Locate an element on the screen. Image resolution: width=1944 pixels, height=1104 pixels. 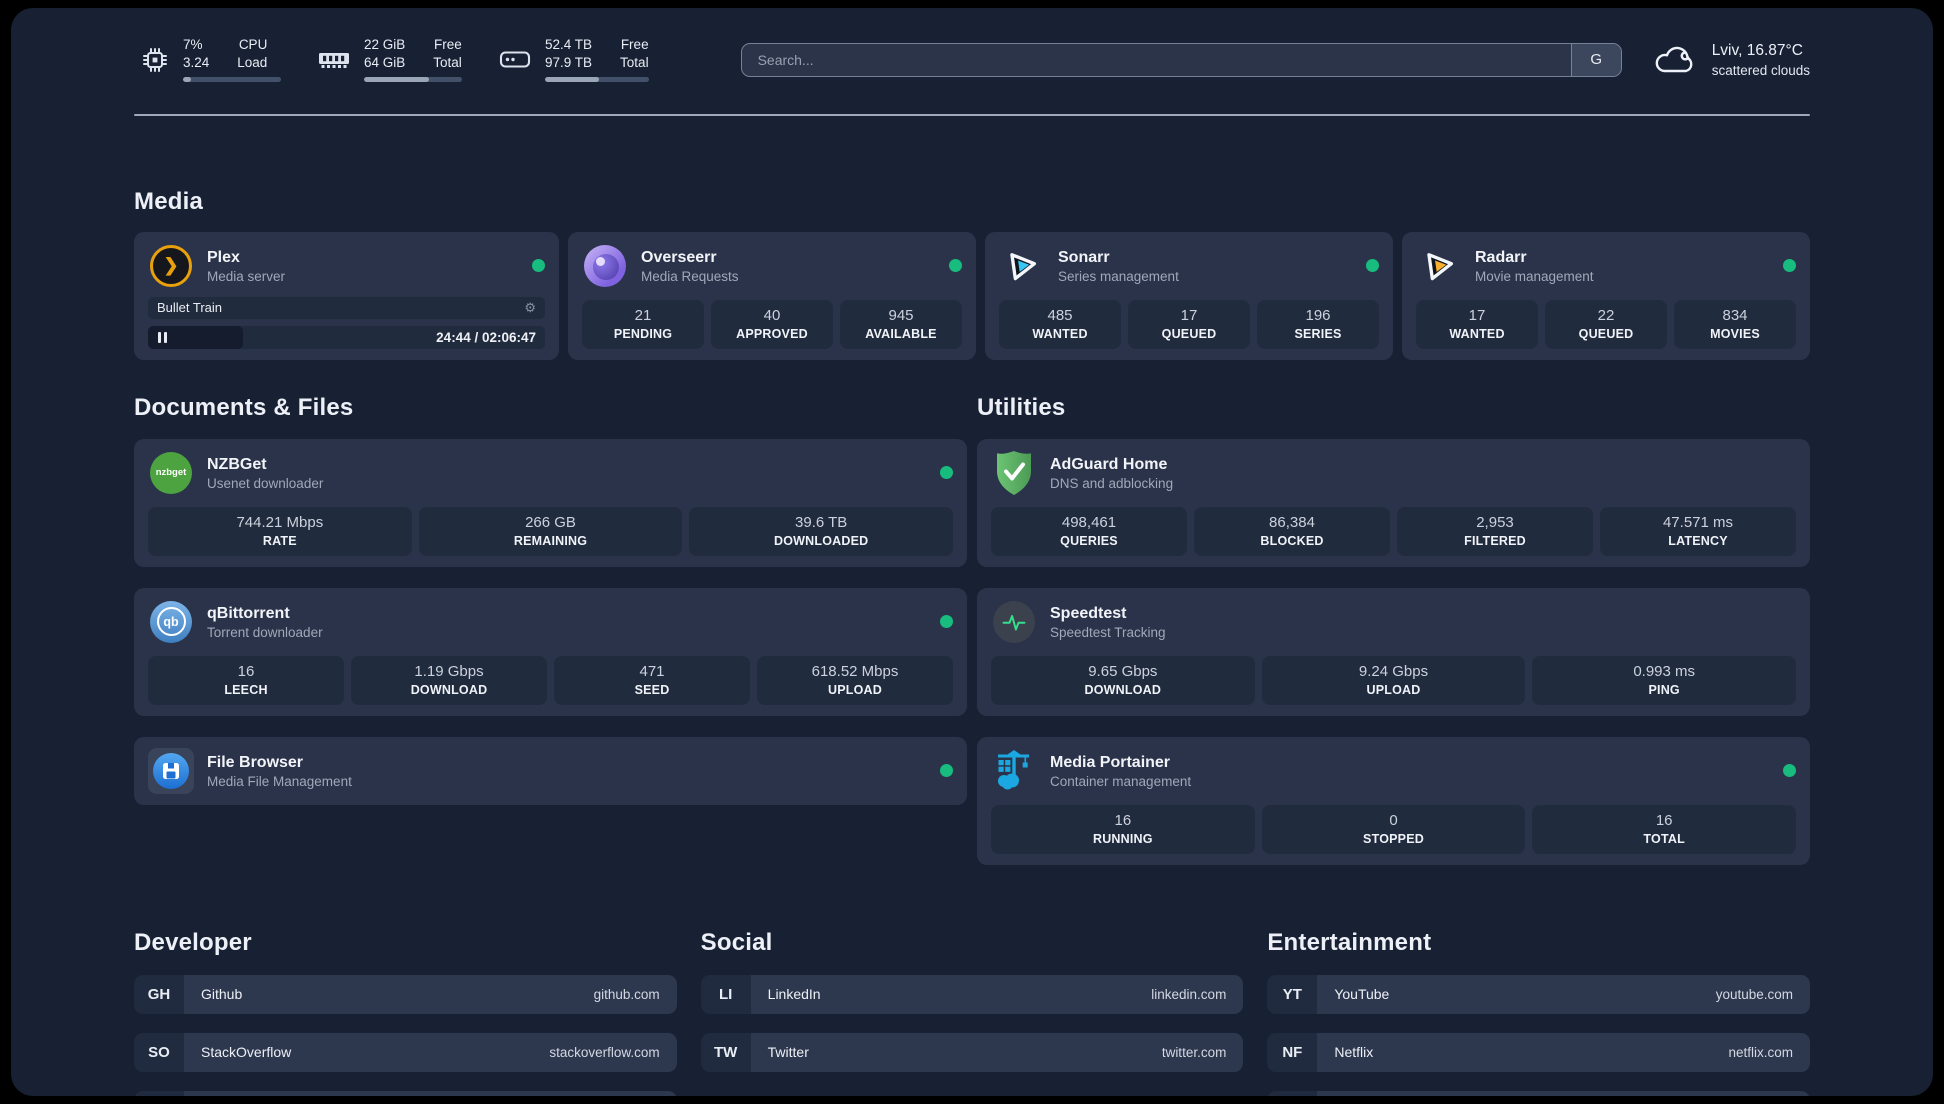
stat-value: 9.24 Gbps is located at coordinates (1393, 671).